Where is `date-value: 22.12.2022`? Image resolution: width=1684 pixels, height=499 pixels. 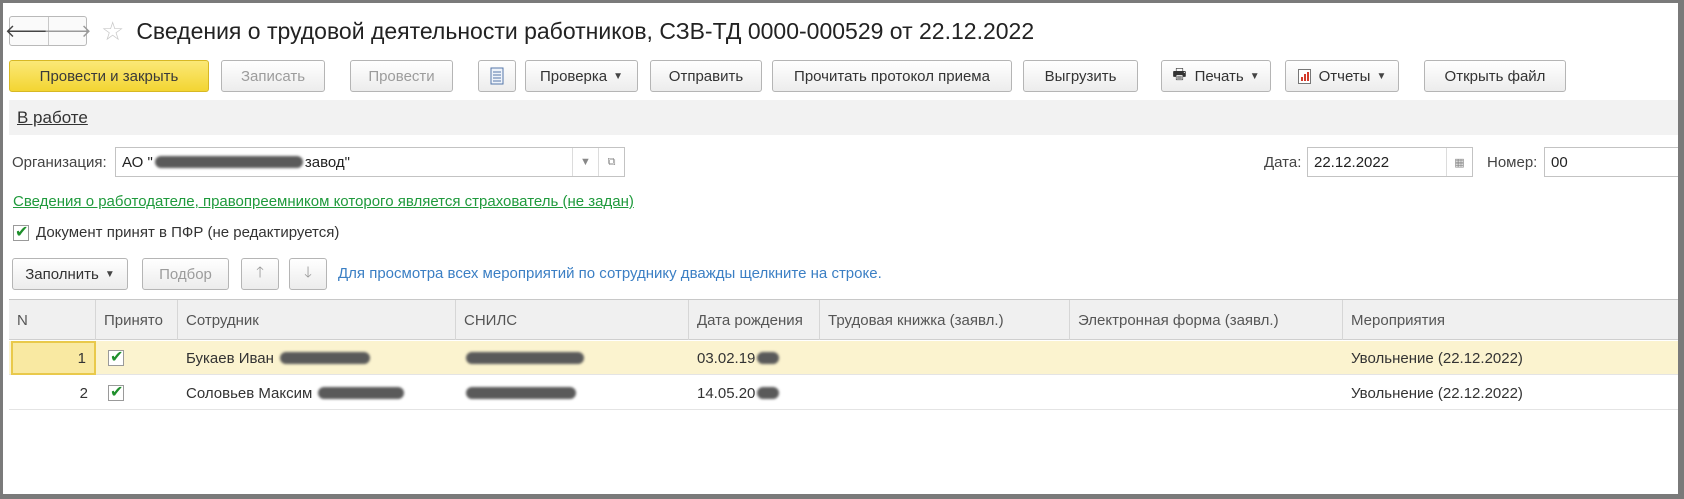 date-value: 22.12.2022 is located at coordinates (1352, 162).